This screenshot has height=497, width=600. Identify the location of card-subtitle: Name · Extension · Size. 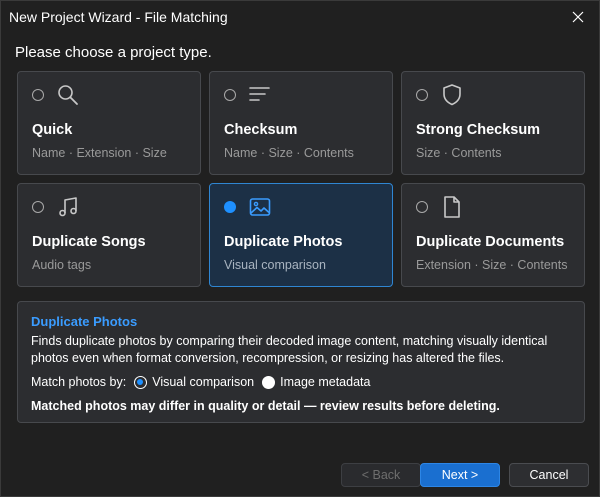
(99, 153).